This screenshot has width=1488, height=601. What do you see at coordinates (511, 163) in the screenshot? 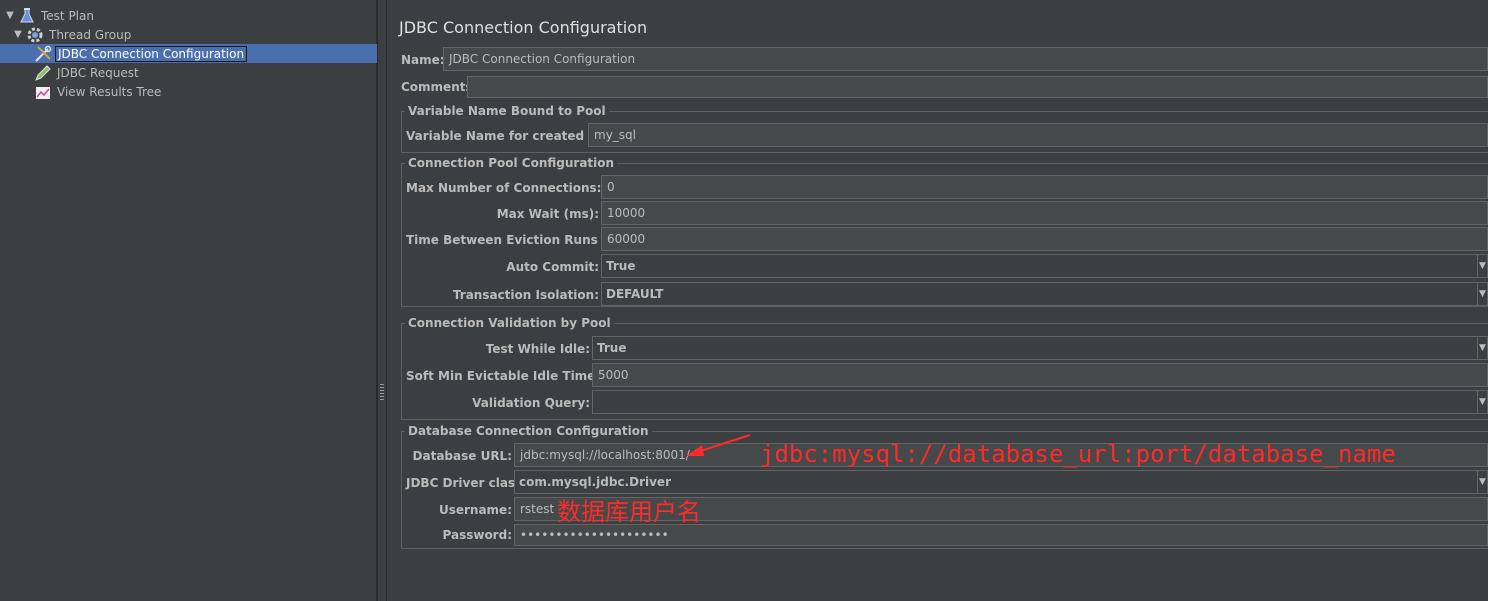
I see `connection-pool-group-title: Connection Pool Configuration` at bounding box center [511, 163].